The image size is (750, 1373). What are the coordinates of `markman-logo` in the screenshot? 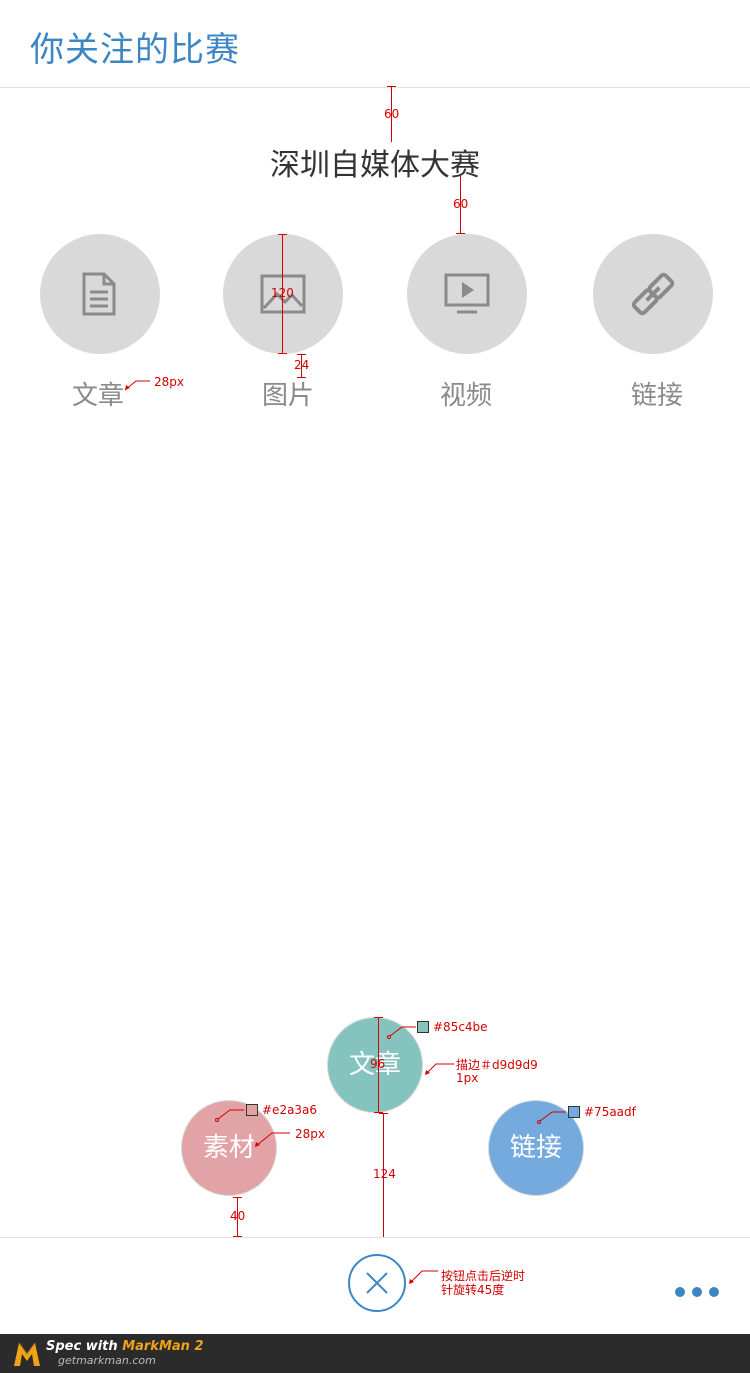 It's located at (27, 1354).